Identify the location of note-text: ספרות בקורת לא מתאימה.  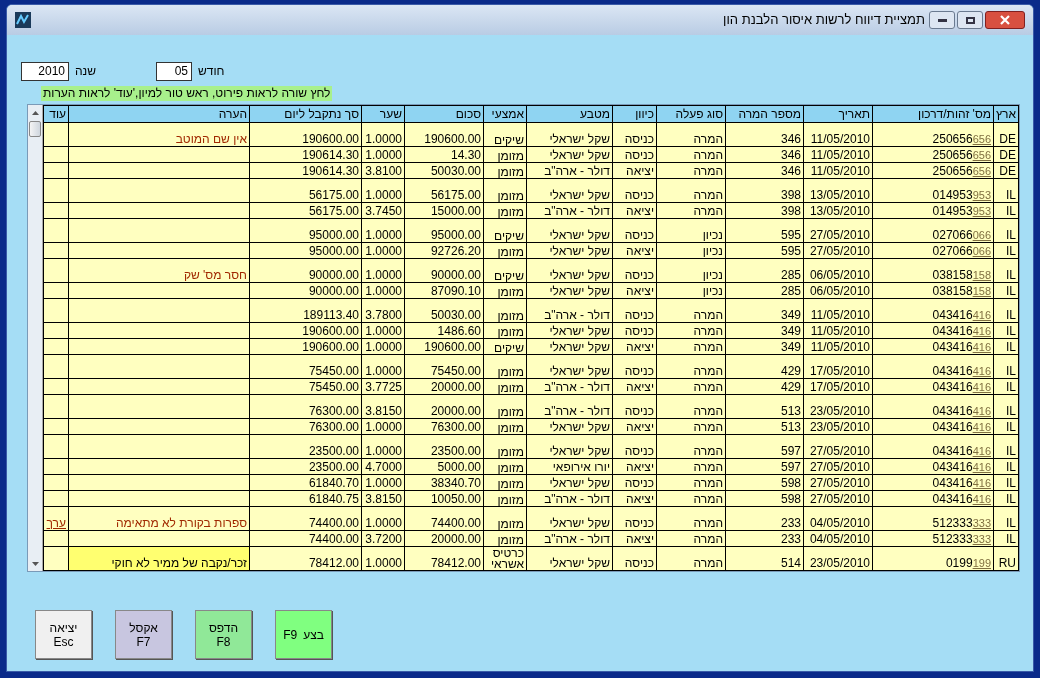
(181, 523).